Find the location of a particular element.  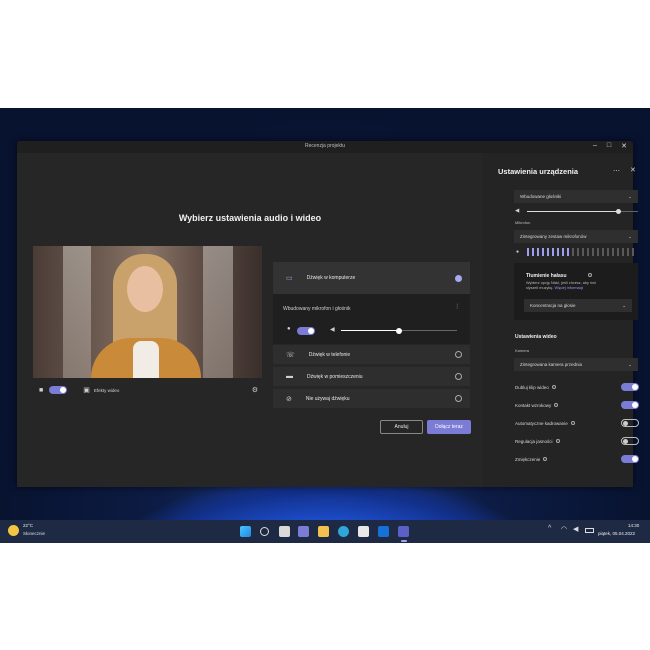

toggle-label: Kontakt wzrokowy is located at coordinates (533, 405).